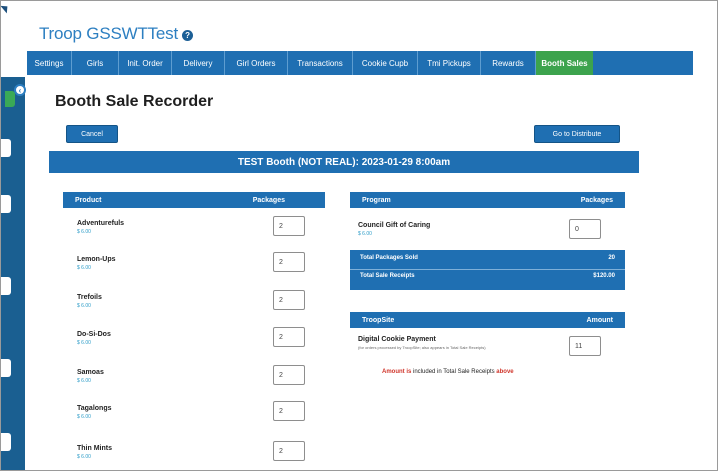 The image size is (718, 471). I want to click on product-row: Adventurefuls $ 6.00 2, so click(200, 232).